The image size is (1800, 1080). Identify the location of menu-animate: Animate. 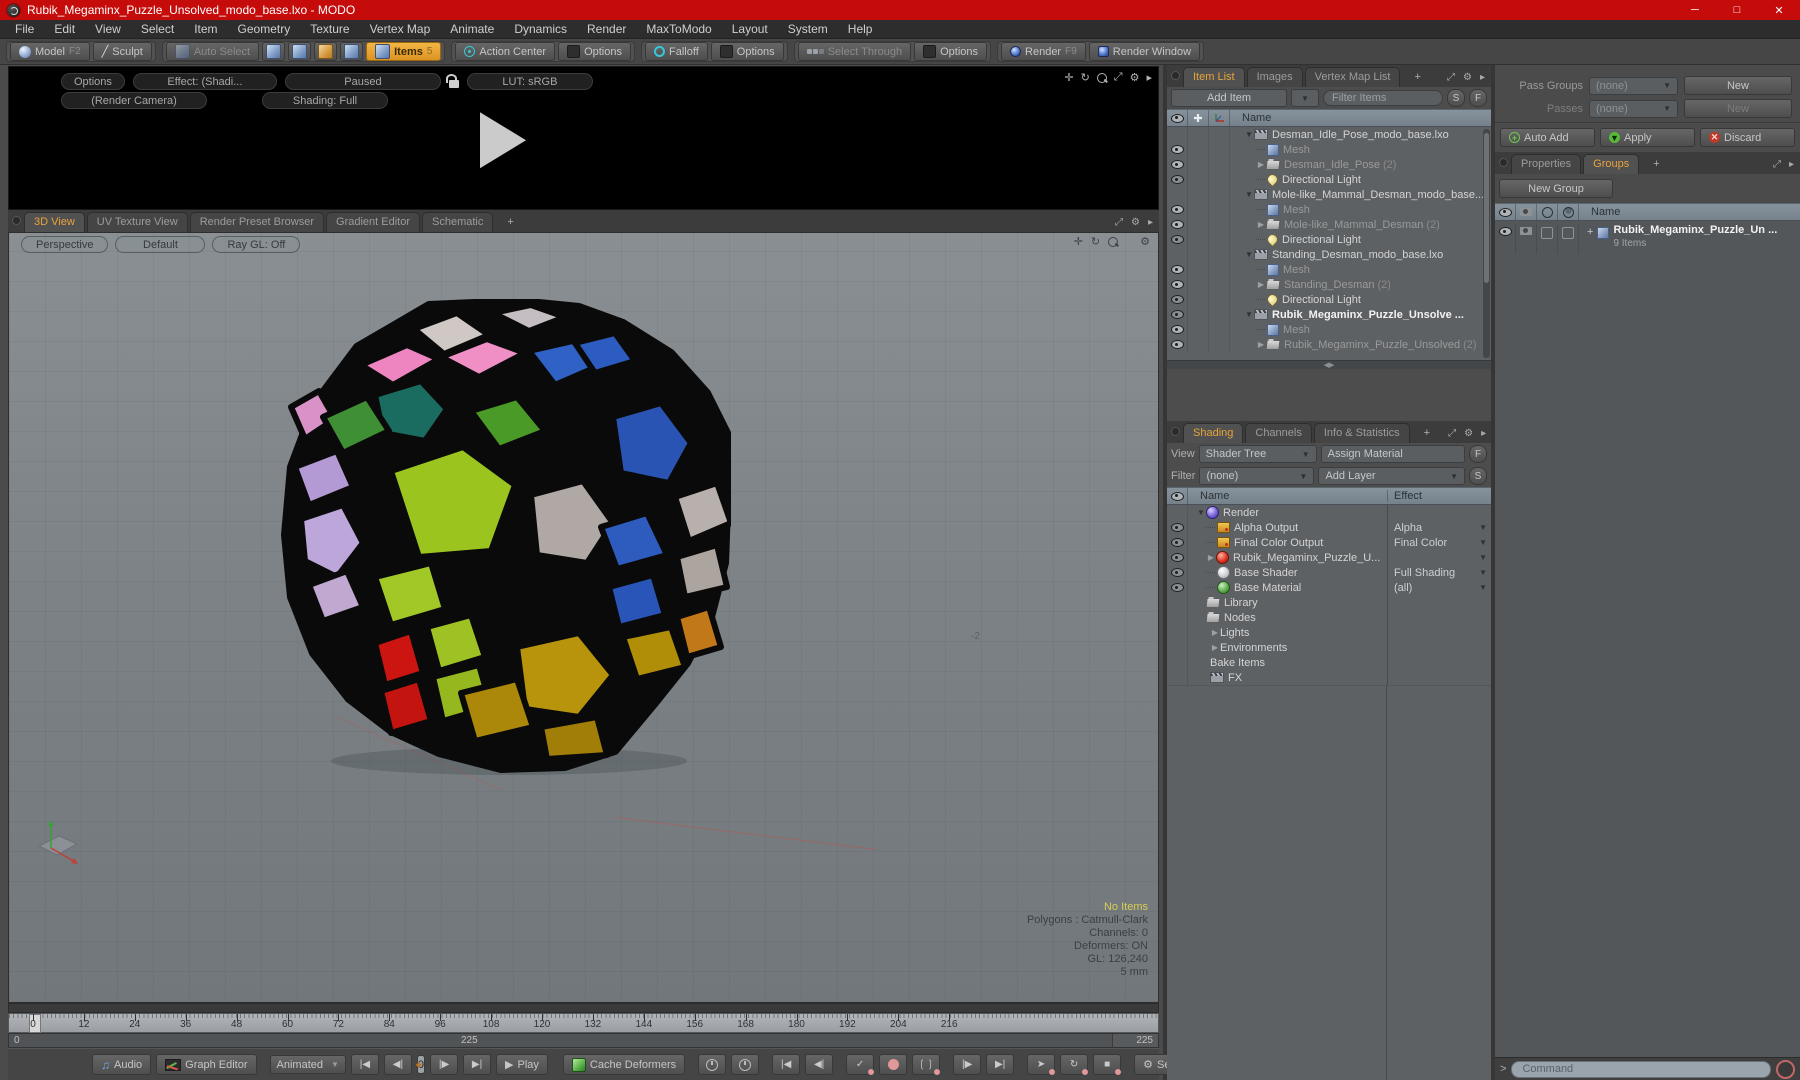
(472, 29).